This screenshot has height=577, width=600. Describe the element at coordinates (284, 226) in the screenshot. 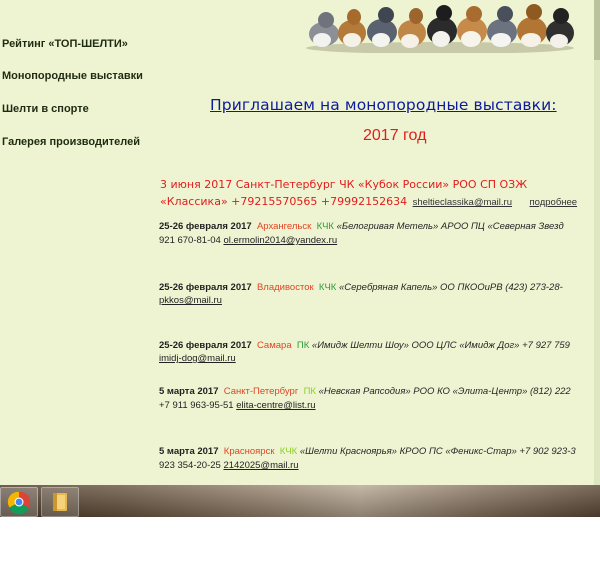

I see `event-city: Архангельск` at that location.